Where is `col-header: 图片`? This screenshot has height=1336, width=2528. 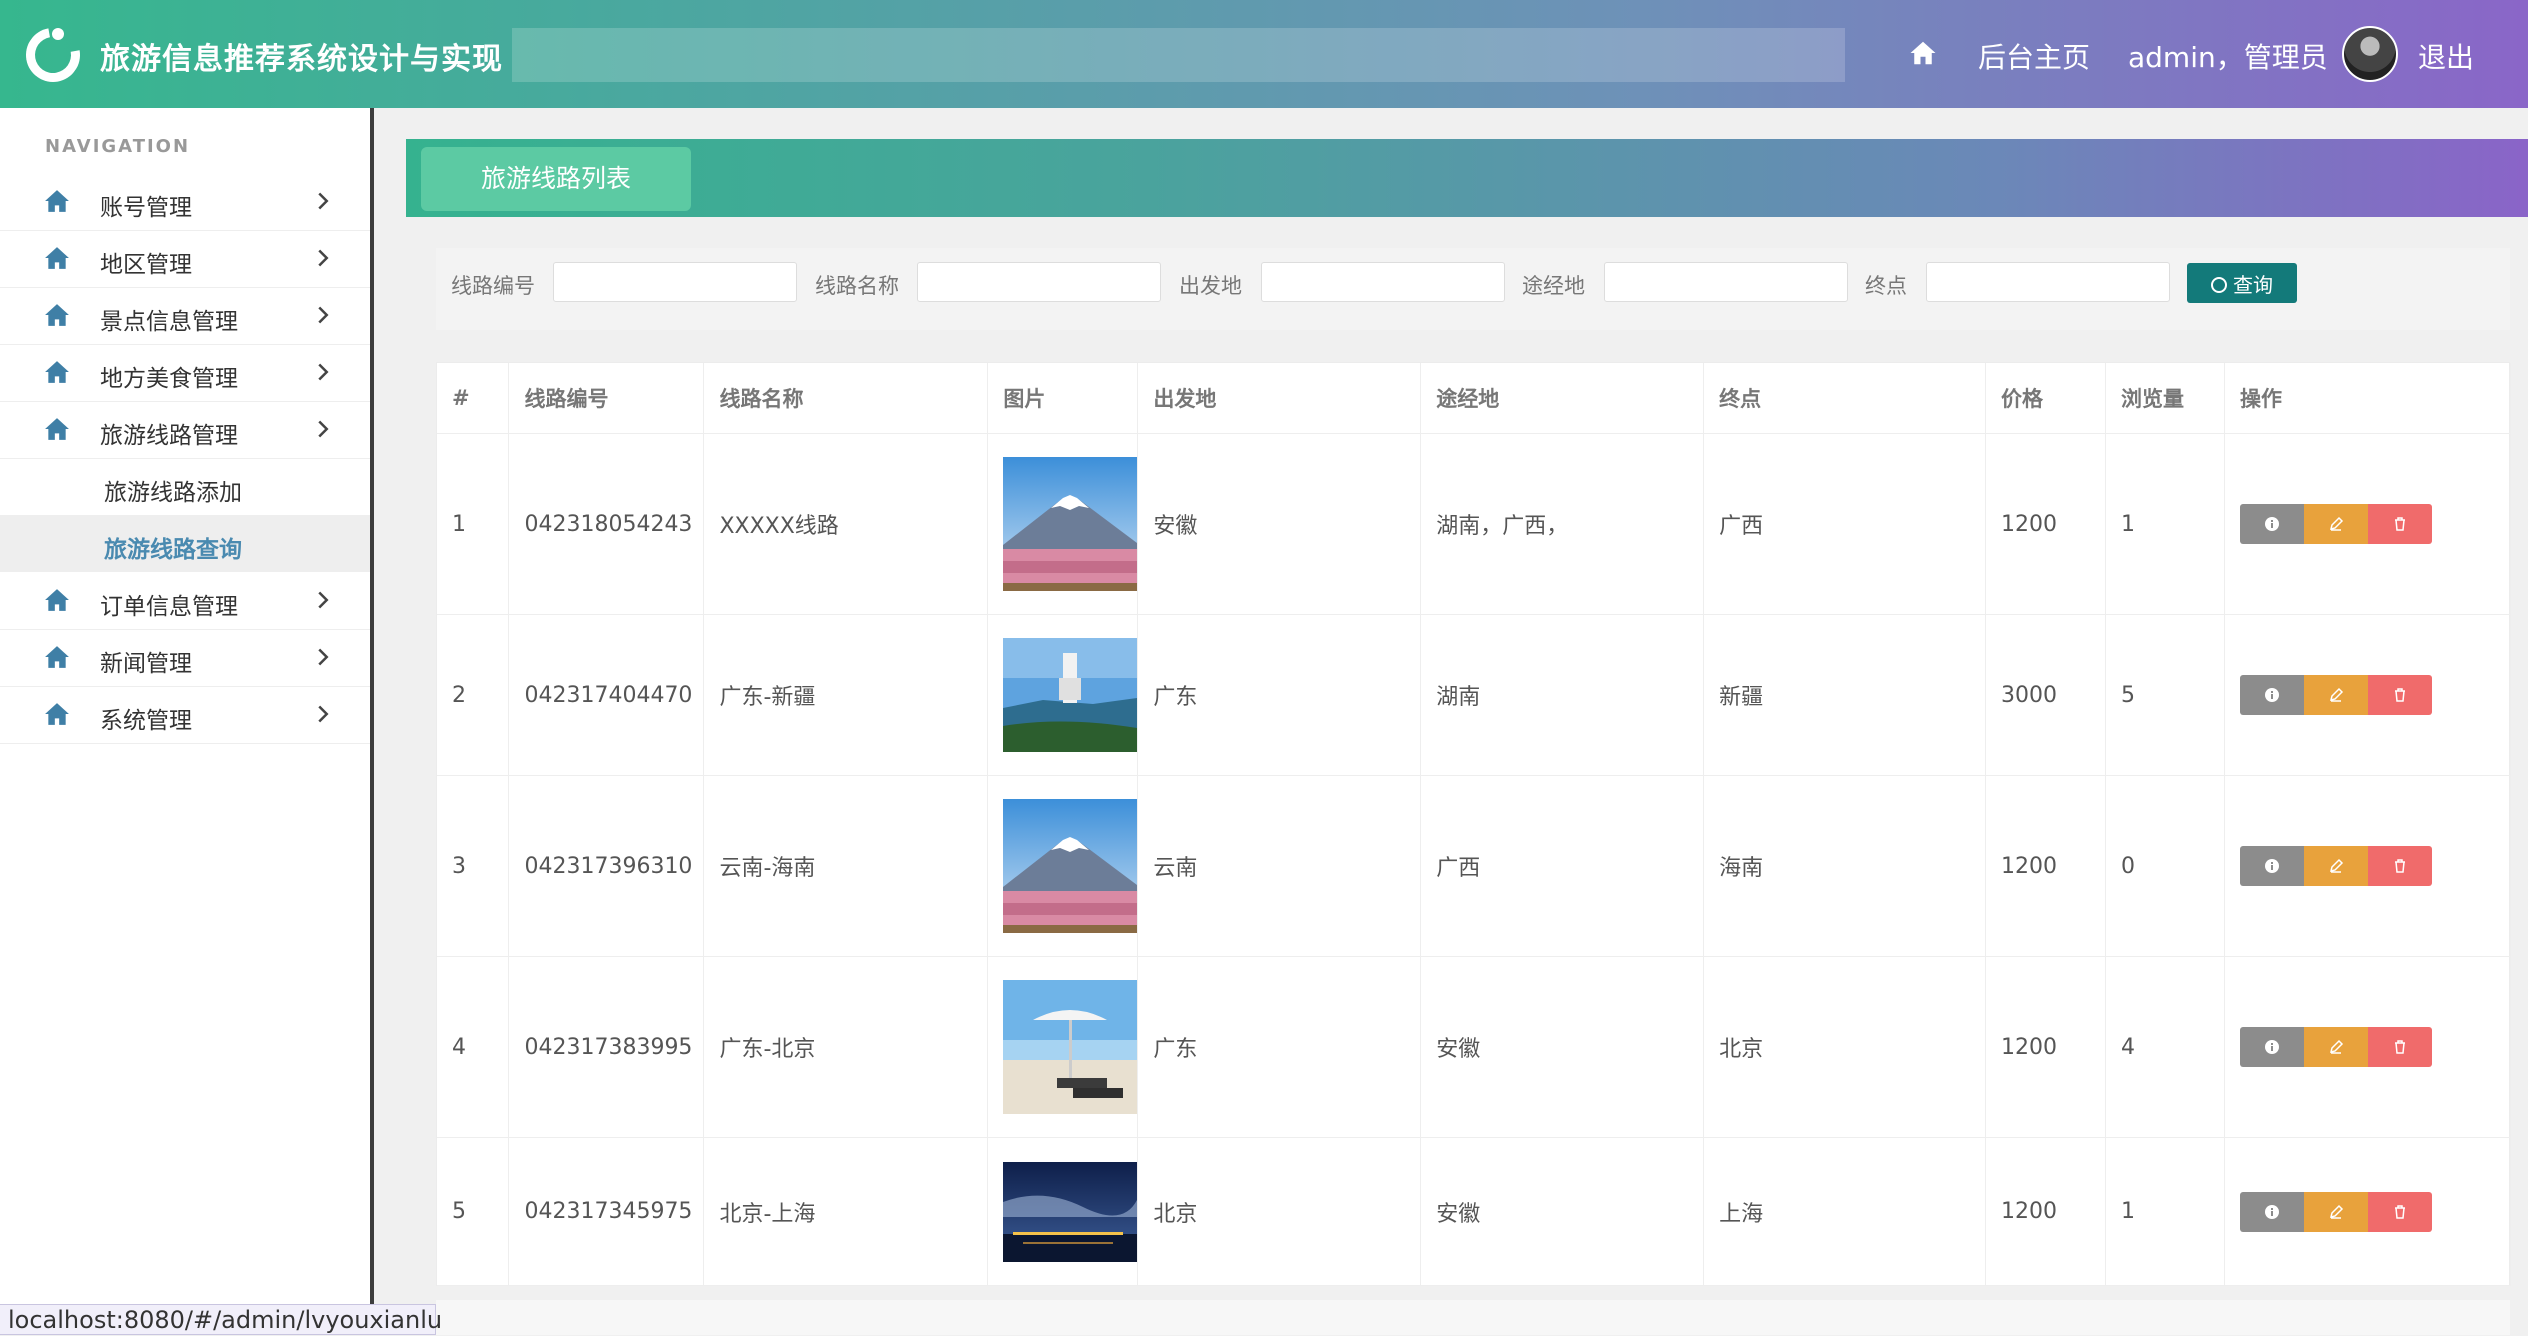
col-header: 图片 is located at coordinates (1063, 398).